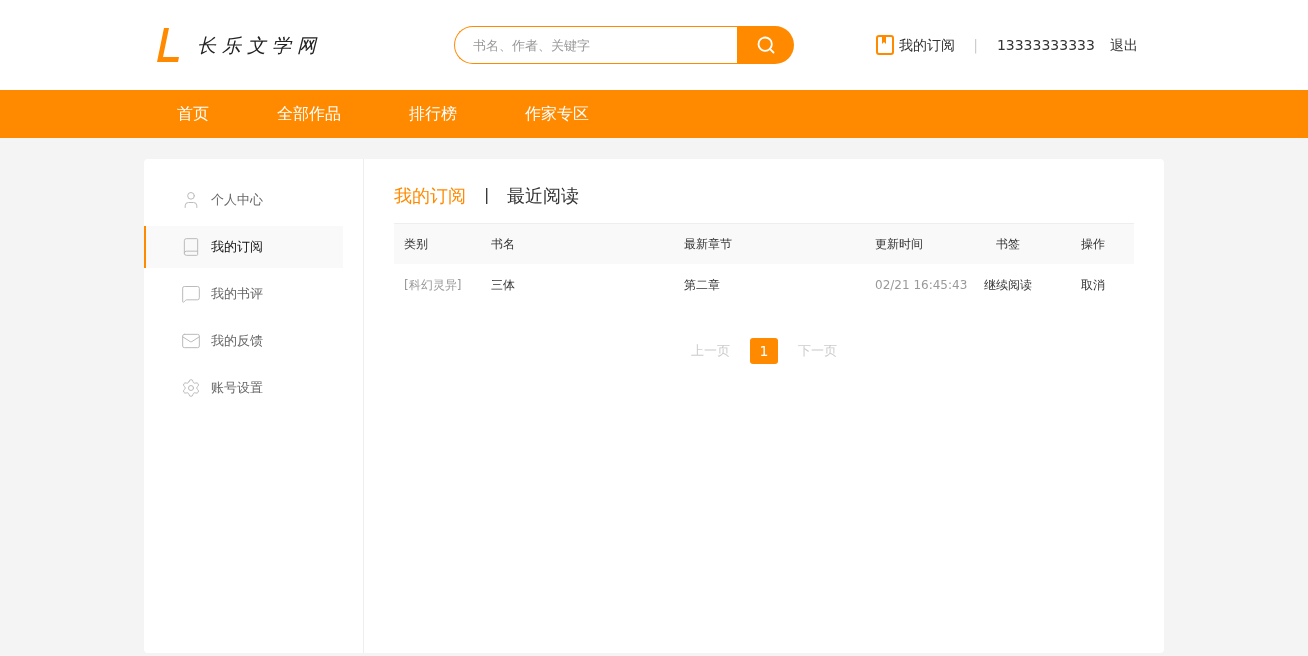 The height and width of the screenshot is (656, 1308). I want to click on cancel-link: 取消, so click(1107, 285).